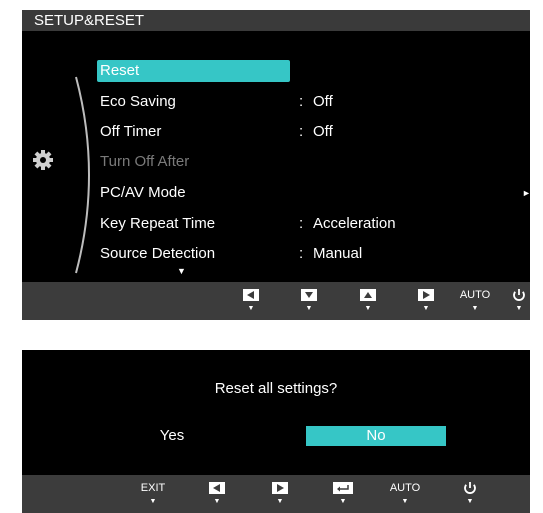 This screenshot has width=543, height=513. Describe the element at coordinates (120, 70) in the screenshot. I see `menu-item-label: Reset` at that location.